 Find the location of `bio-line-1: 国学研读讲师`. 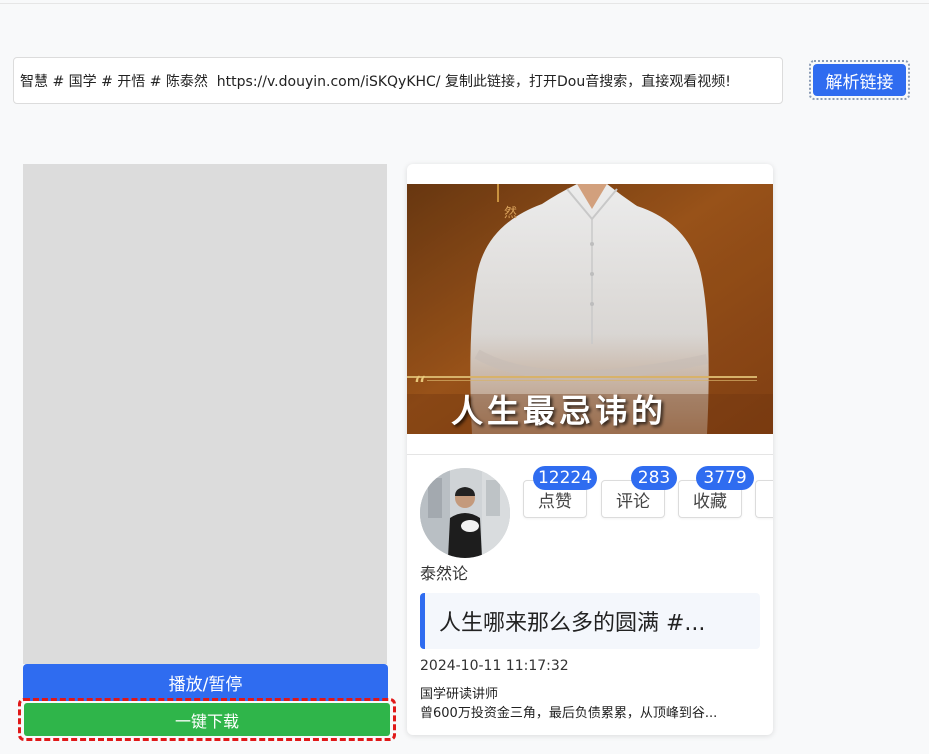

bio-line-1: 国学研读讲师 is located at coordinates (459, 694).